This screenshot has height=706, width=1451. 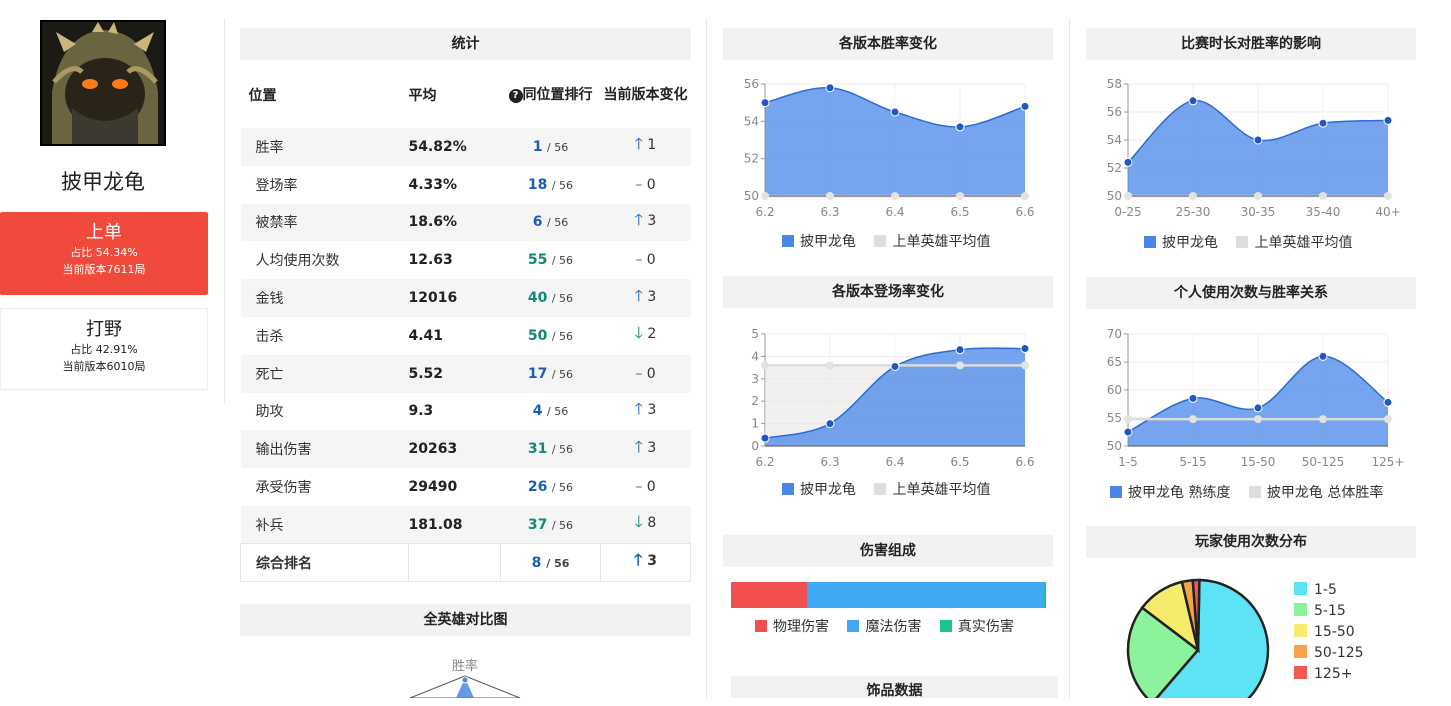 What do you see at coordinates (465, 449) in the screenshot?
I see `stats-row: 输出伤害 20263 31 / 56 🡑 3` at bounding box center [465, 449].